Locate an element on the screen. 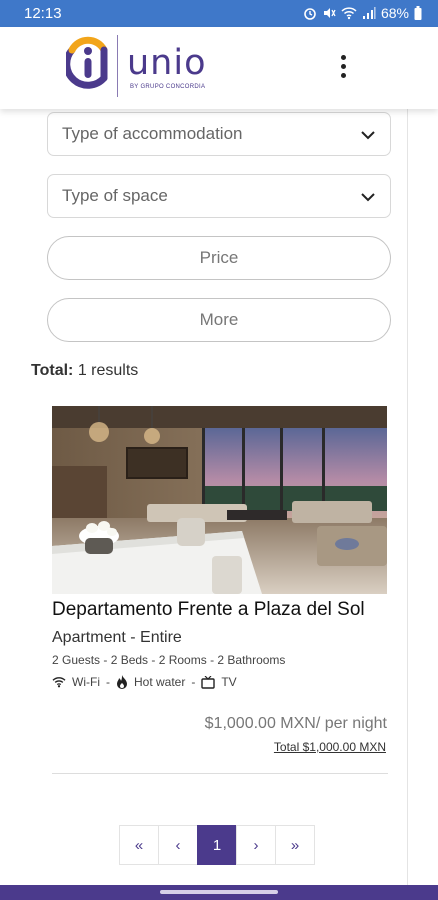 The height and width of the screenshot is (900, 438). amenity-label: Wi-Fi is located at coordinates (86, 682).